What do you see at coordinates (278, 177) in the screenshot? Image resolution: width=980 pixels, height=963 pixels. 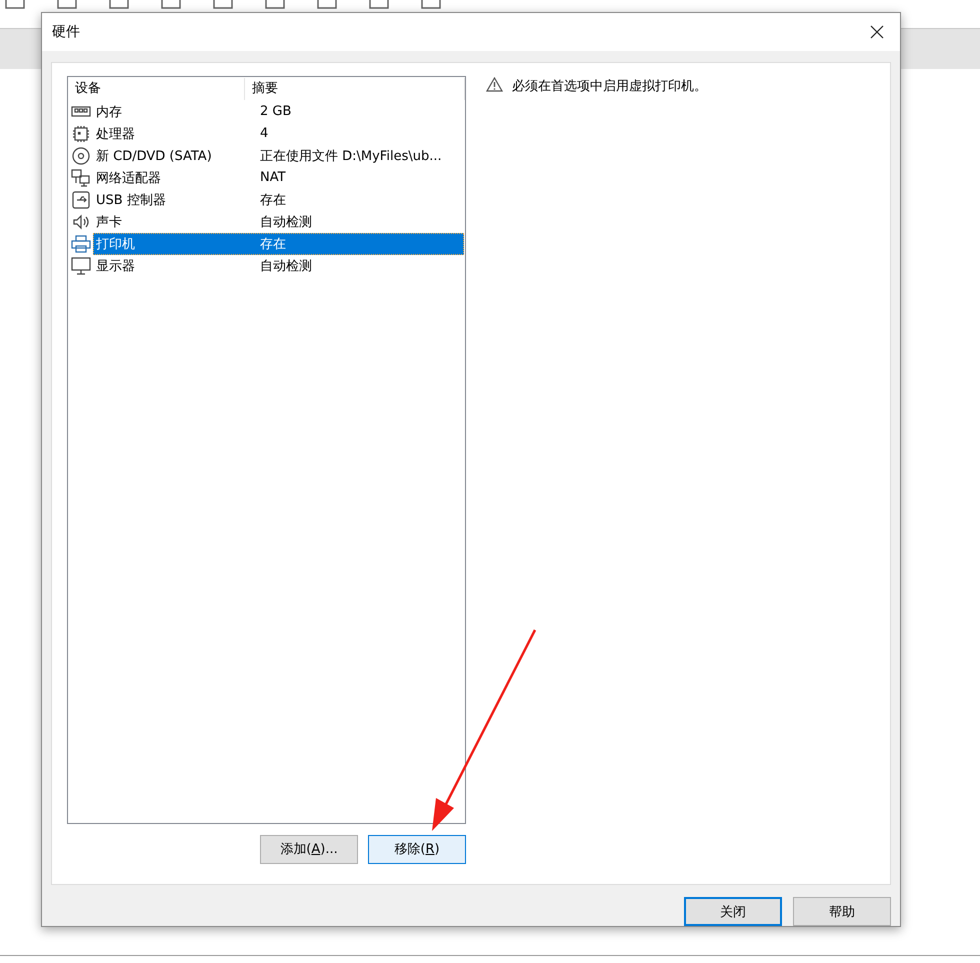 I see `device-row: 网络适配器 NAT` at bounding box center [278, 177].